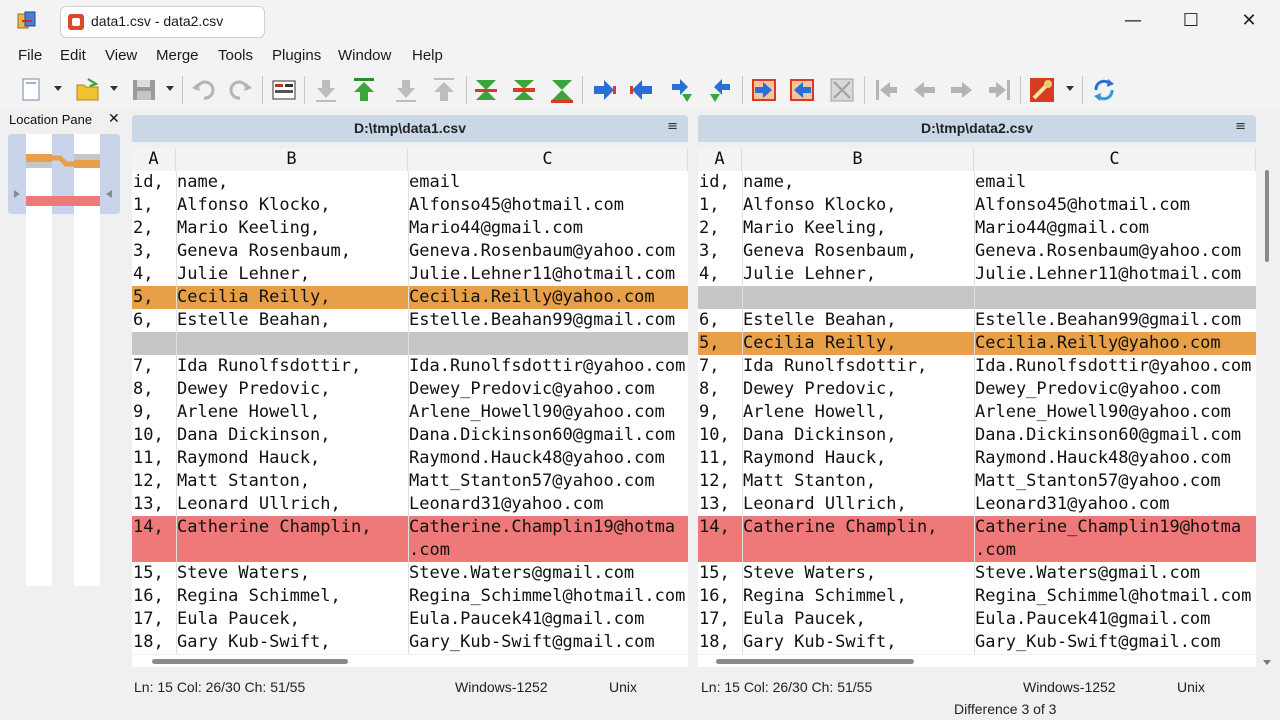 The image size is (1280, 720). Describe the element at coordinates (154, 573) in the screenshot. I see `cell-a: 15,` at that location.